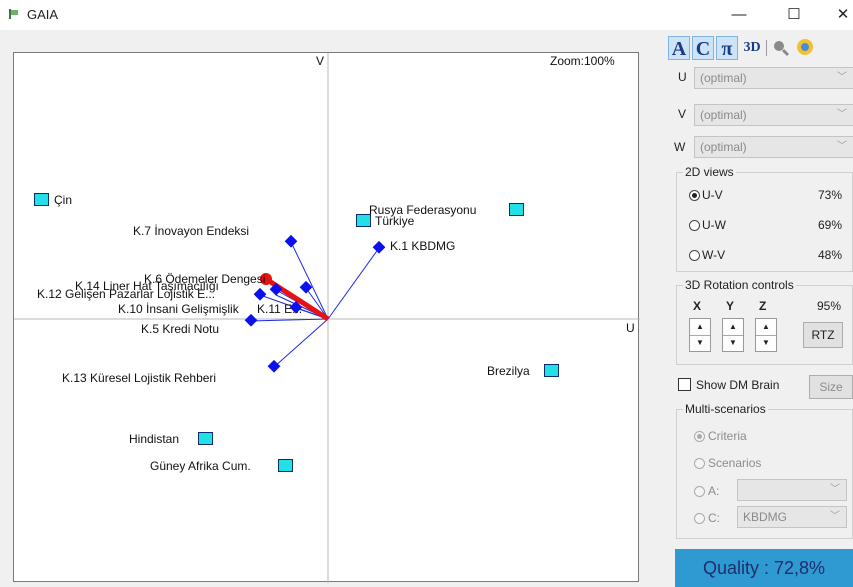  I want to click on alt-label-turkiye: Türkiye, so click(395, 221).